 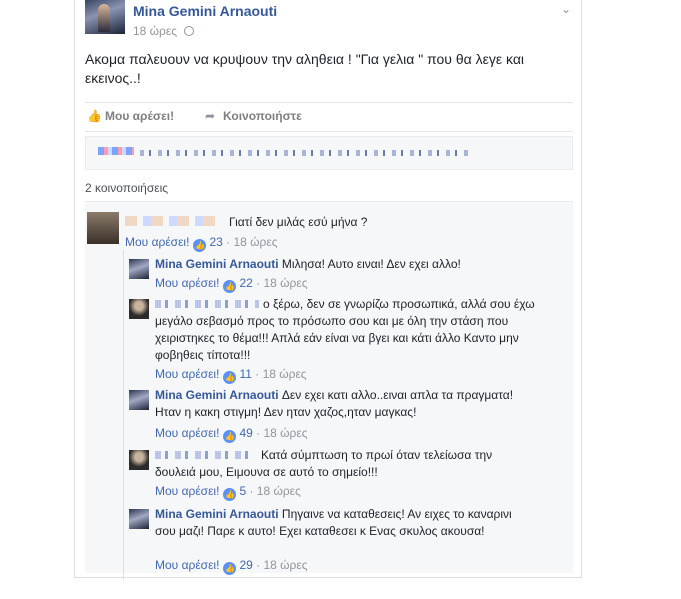 I want to click on comment-like-link: Μου αρέσει!, so click(x=157, y=242).